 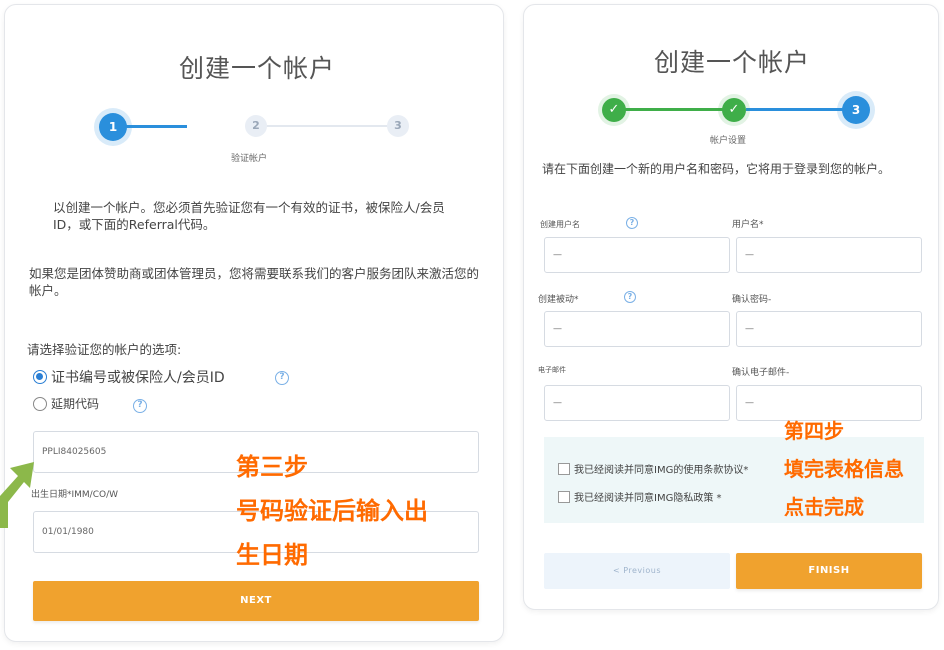 I want to click on terms-of-use-checkbox: 我已经阅读并同意IMG的使用条款协议*, so click(x=653, y=468).